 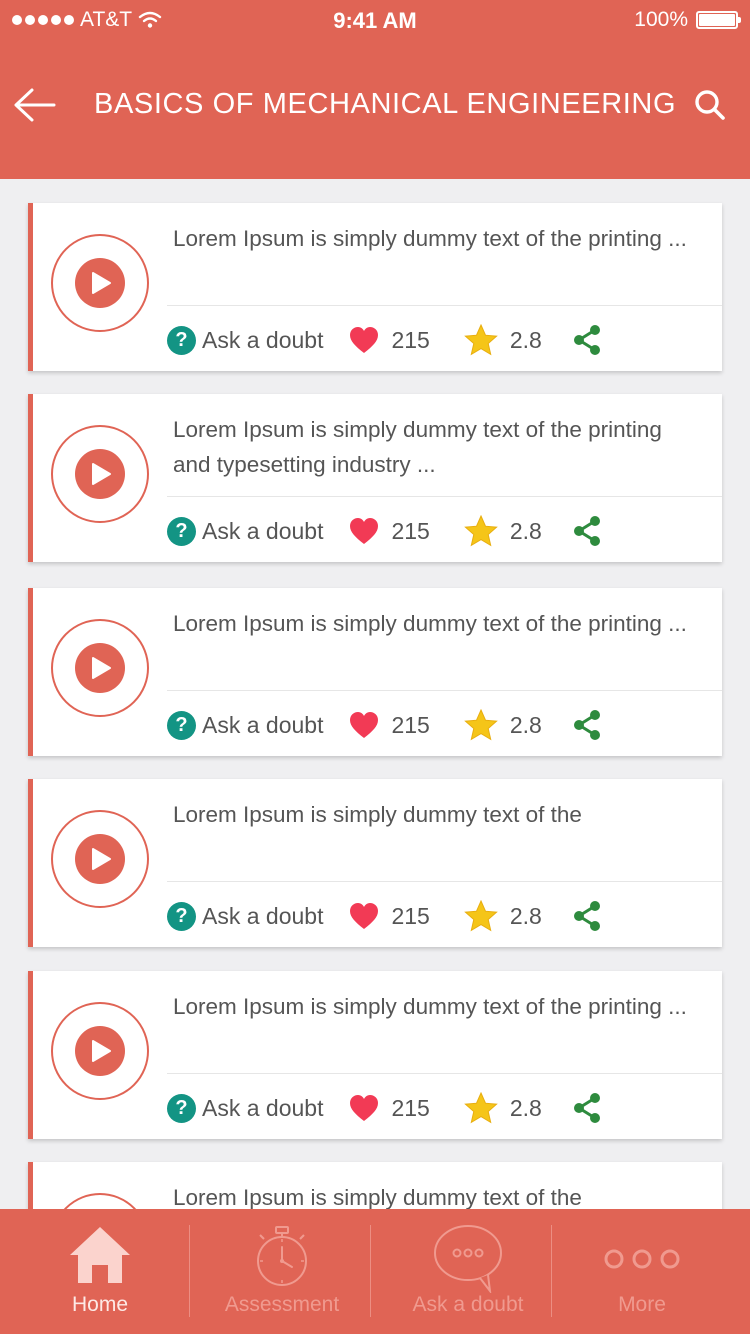 What do you see at coordinates (642, 1271) in the screenshot?
I see `nav-more: More` at bounding box center [642, 1271].